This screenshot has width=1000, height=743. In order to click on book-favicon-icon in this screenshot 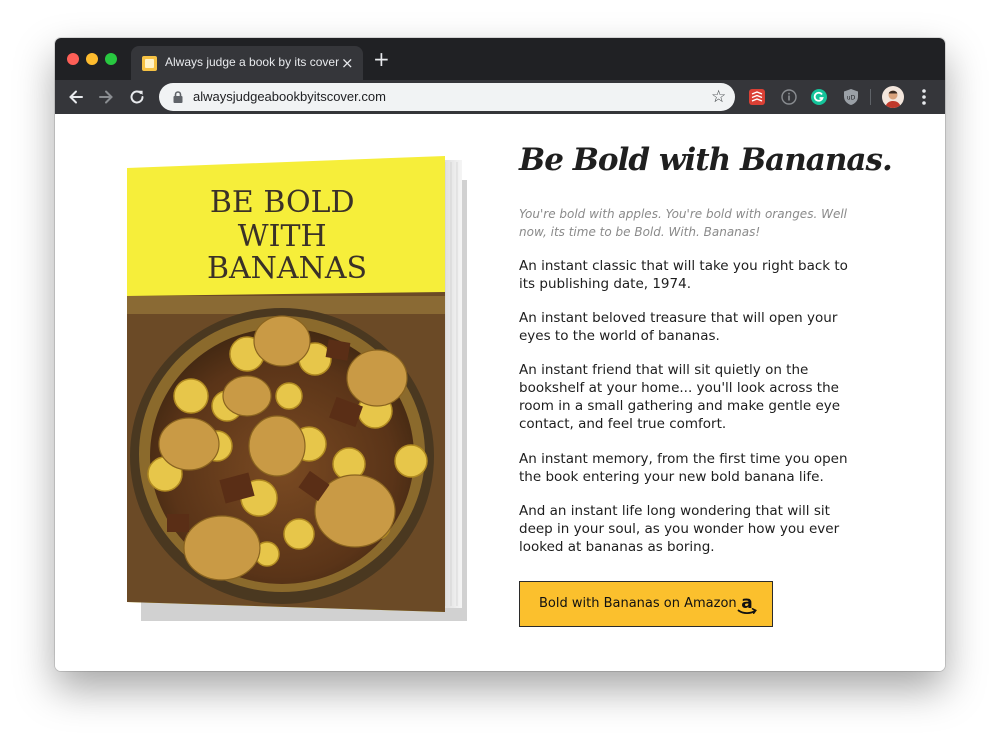, I will do `click(149, 63)`.